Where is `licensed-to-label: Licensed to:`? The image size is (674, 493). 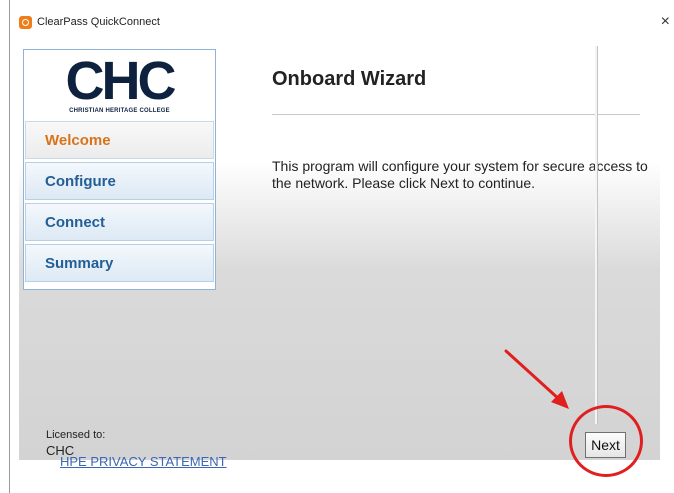
licensed-to-label: Licensed to: is located at coordinates (76, 435).